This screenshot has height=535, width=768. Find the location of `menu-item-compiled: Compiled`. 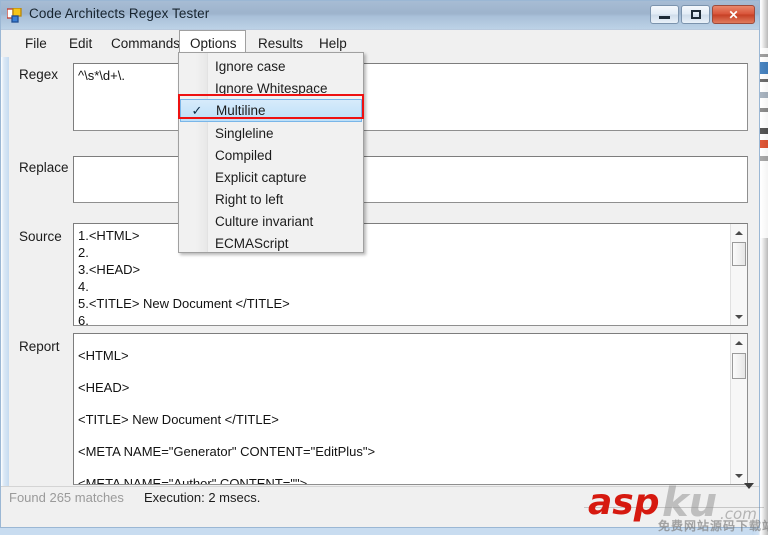

menu-item-compiled: Compiled is located at coordinates (271, 155).